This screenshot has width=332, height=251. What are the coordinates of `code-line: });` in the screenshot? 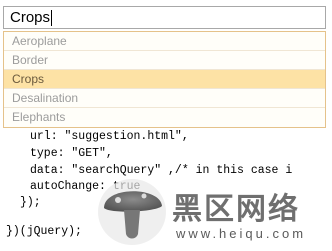 It's located at (30, 202).